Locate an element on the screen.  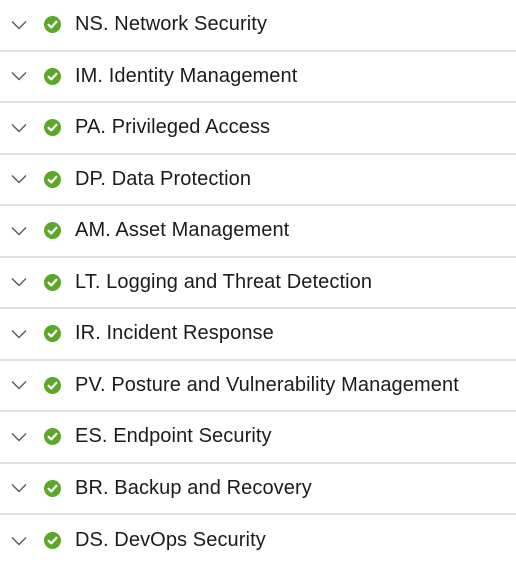
control-row-ir: IR. Incident Response is located at coordinates (258, 335).